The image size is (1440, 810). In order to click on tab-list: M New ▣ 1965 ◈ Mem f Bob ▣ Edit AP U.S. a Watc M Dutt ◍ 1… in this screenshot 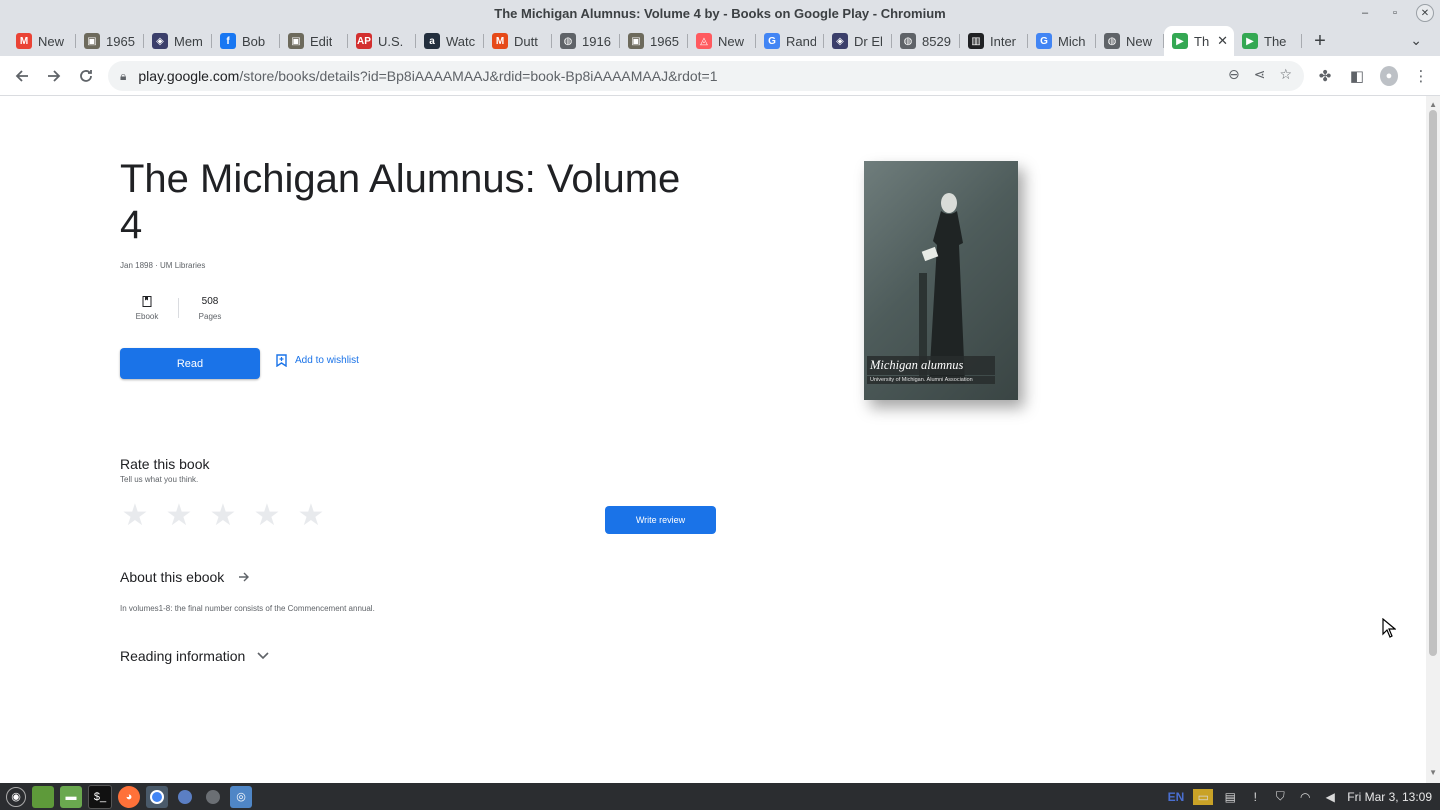, I will do `click(655, 41)`.